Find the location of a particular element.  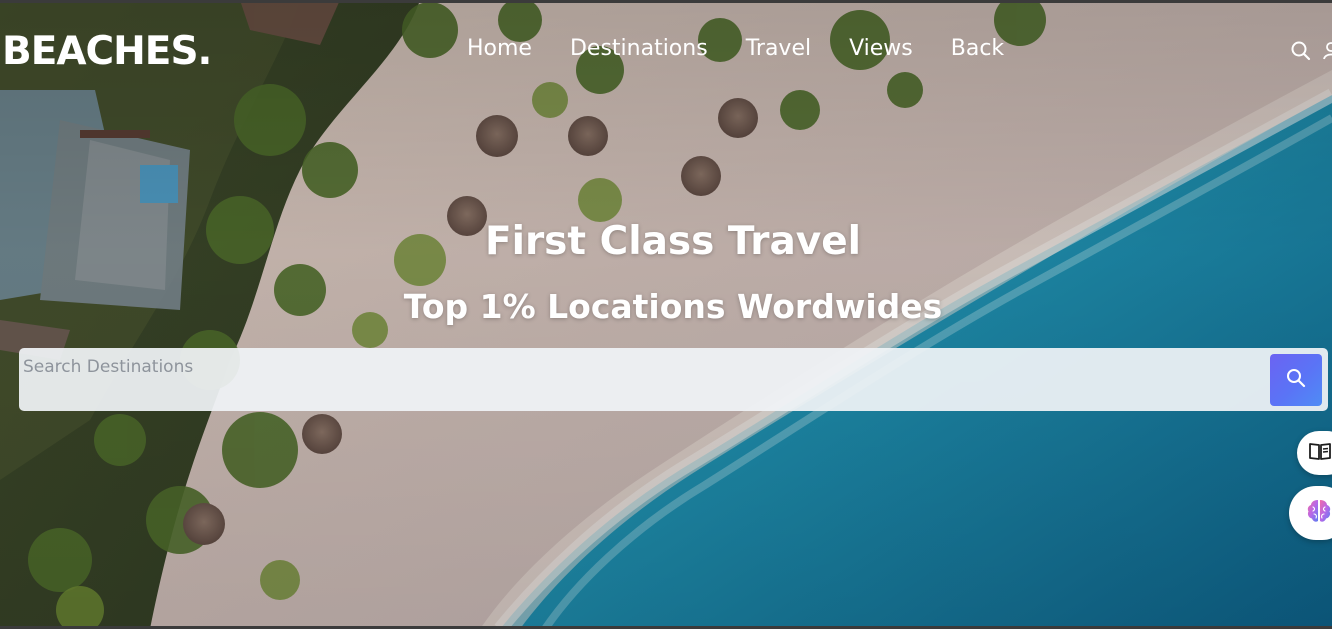

top-border is located at coordinates (666, 1).